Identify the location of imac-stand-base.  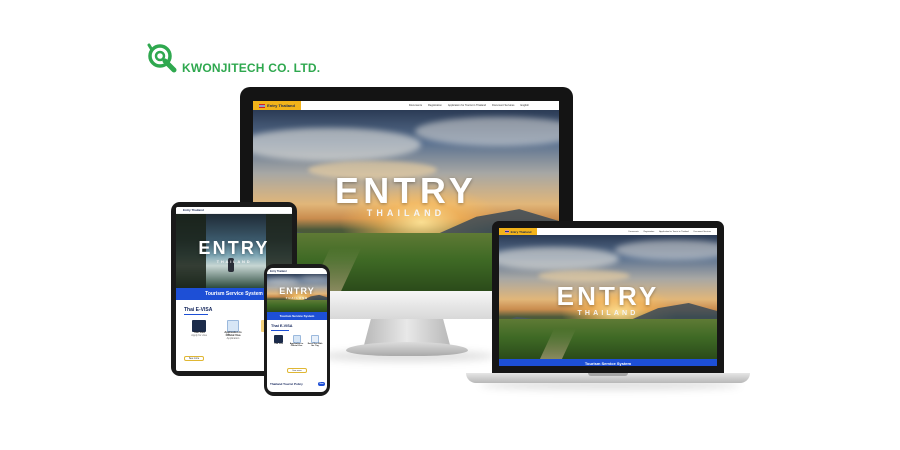
(407, 349).